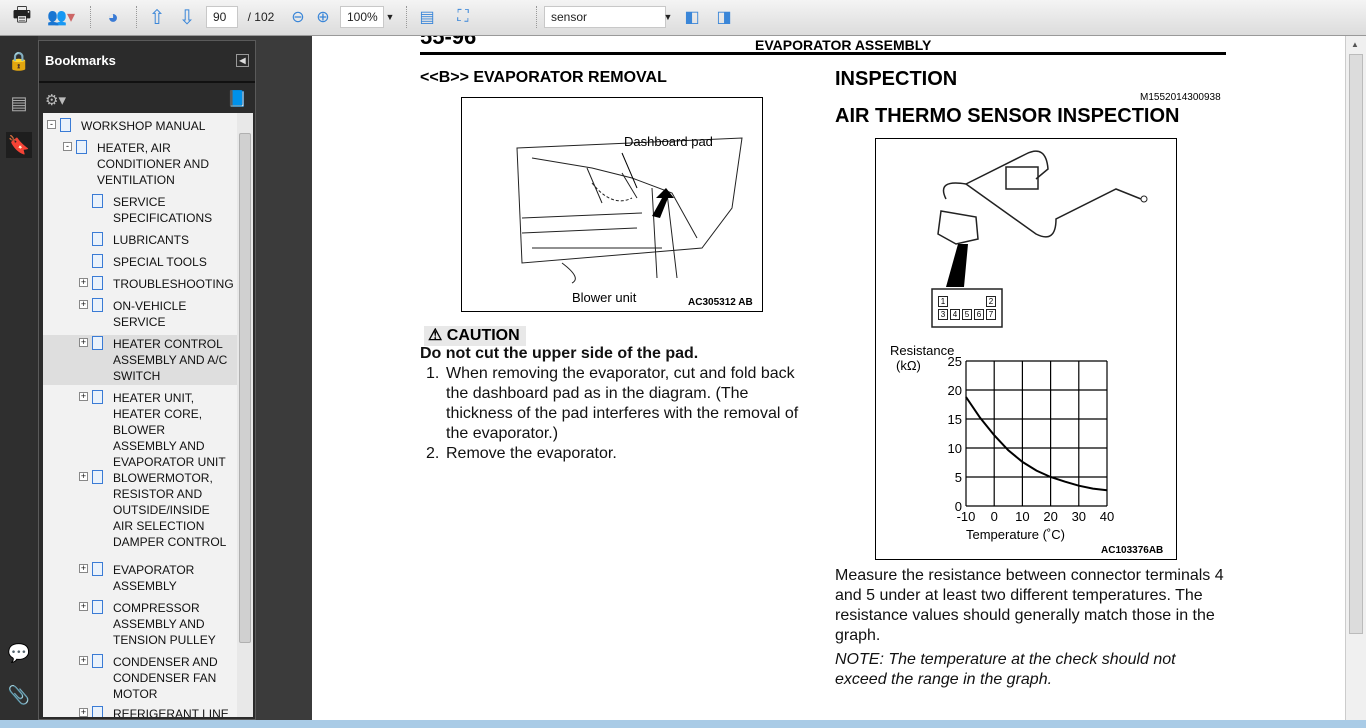 This screenshot has height=728, width=1366. What do you see at coordinates (164, 624) in the screenshot?
I see `bookmark-label: COMPRESSOR ASSEMBLY AND TENSION PULLEY` at bounding box center [164, 624].